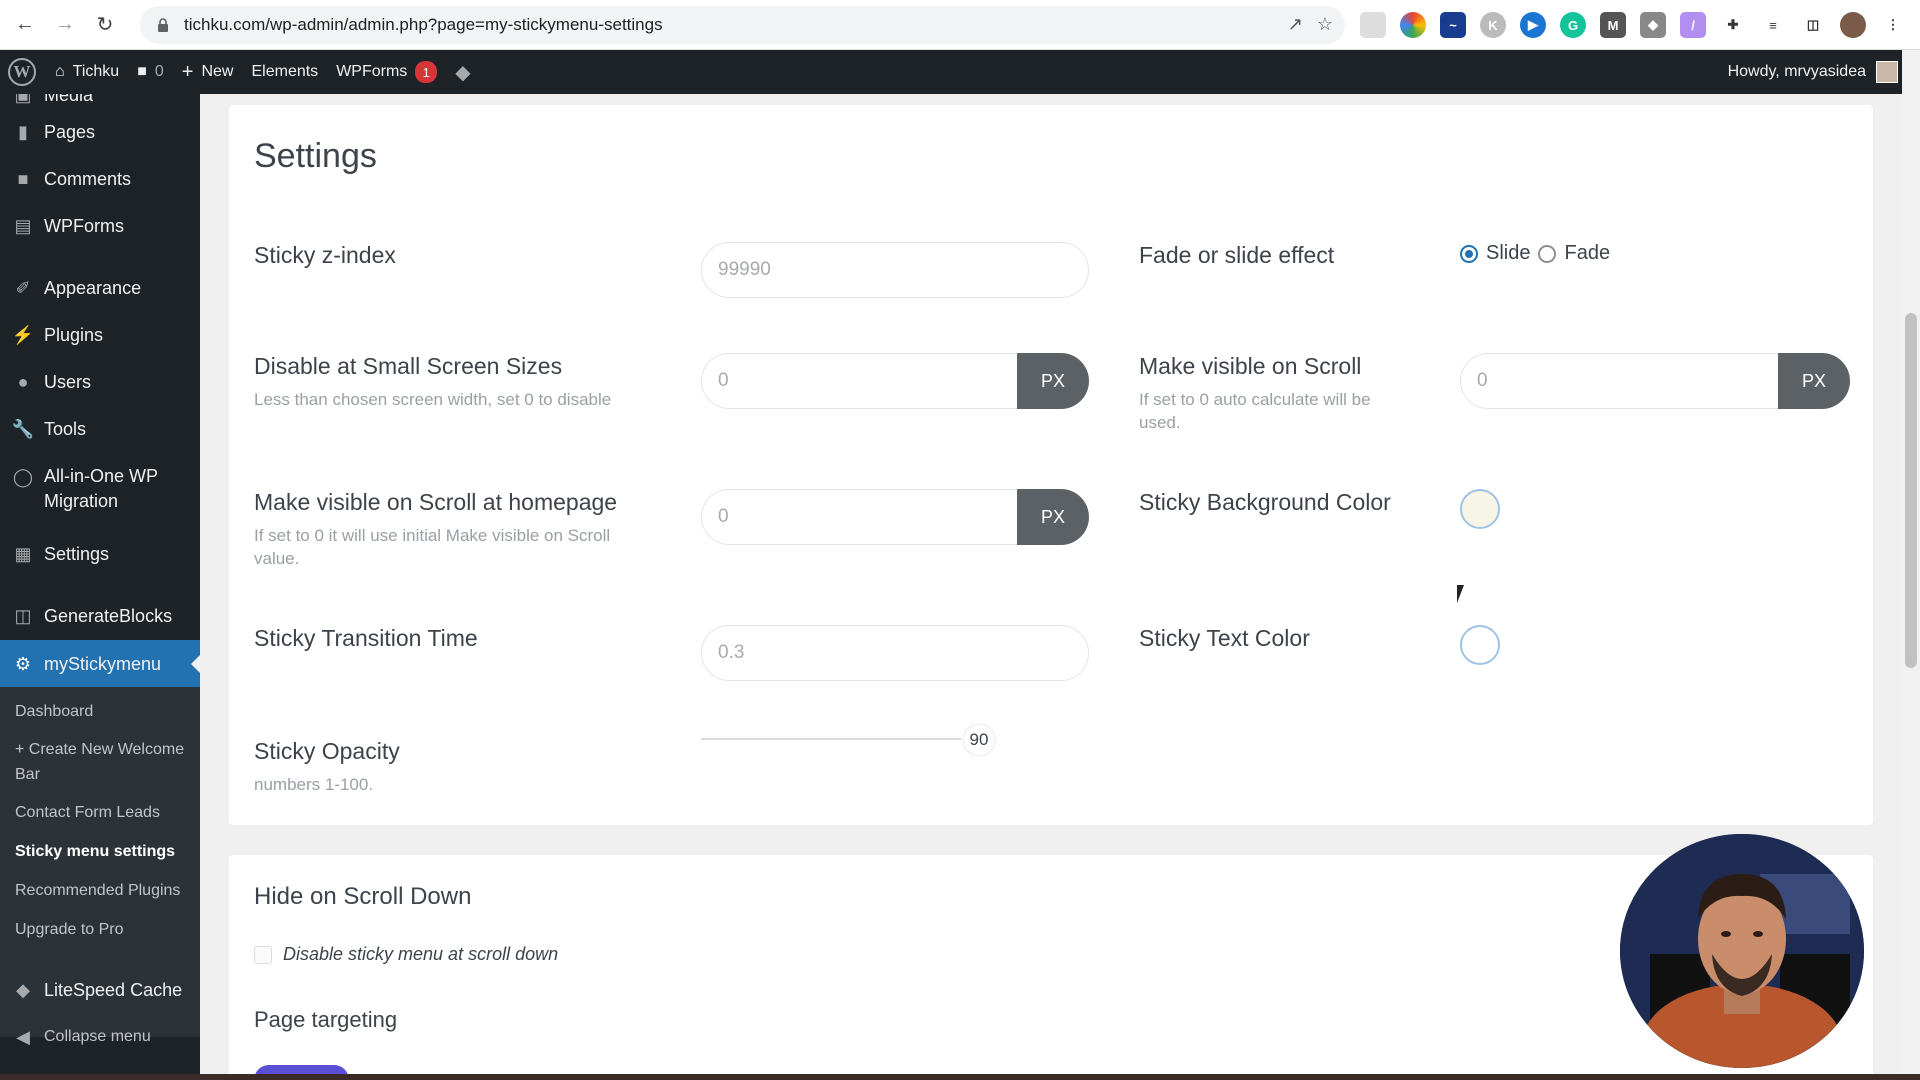 Image resolution: width=1920 pixels, height=1080 pixels. Describe the element at coordinates (102, 890) in the screenshot. I see `submenu-recommended-plugins: Recommended Plugins` at that location.